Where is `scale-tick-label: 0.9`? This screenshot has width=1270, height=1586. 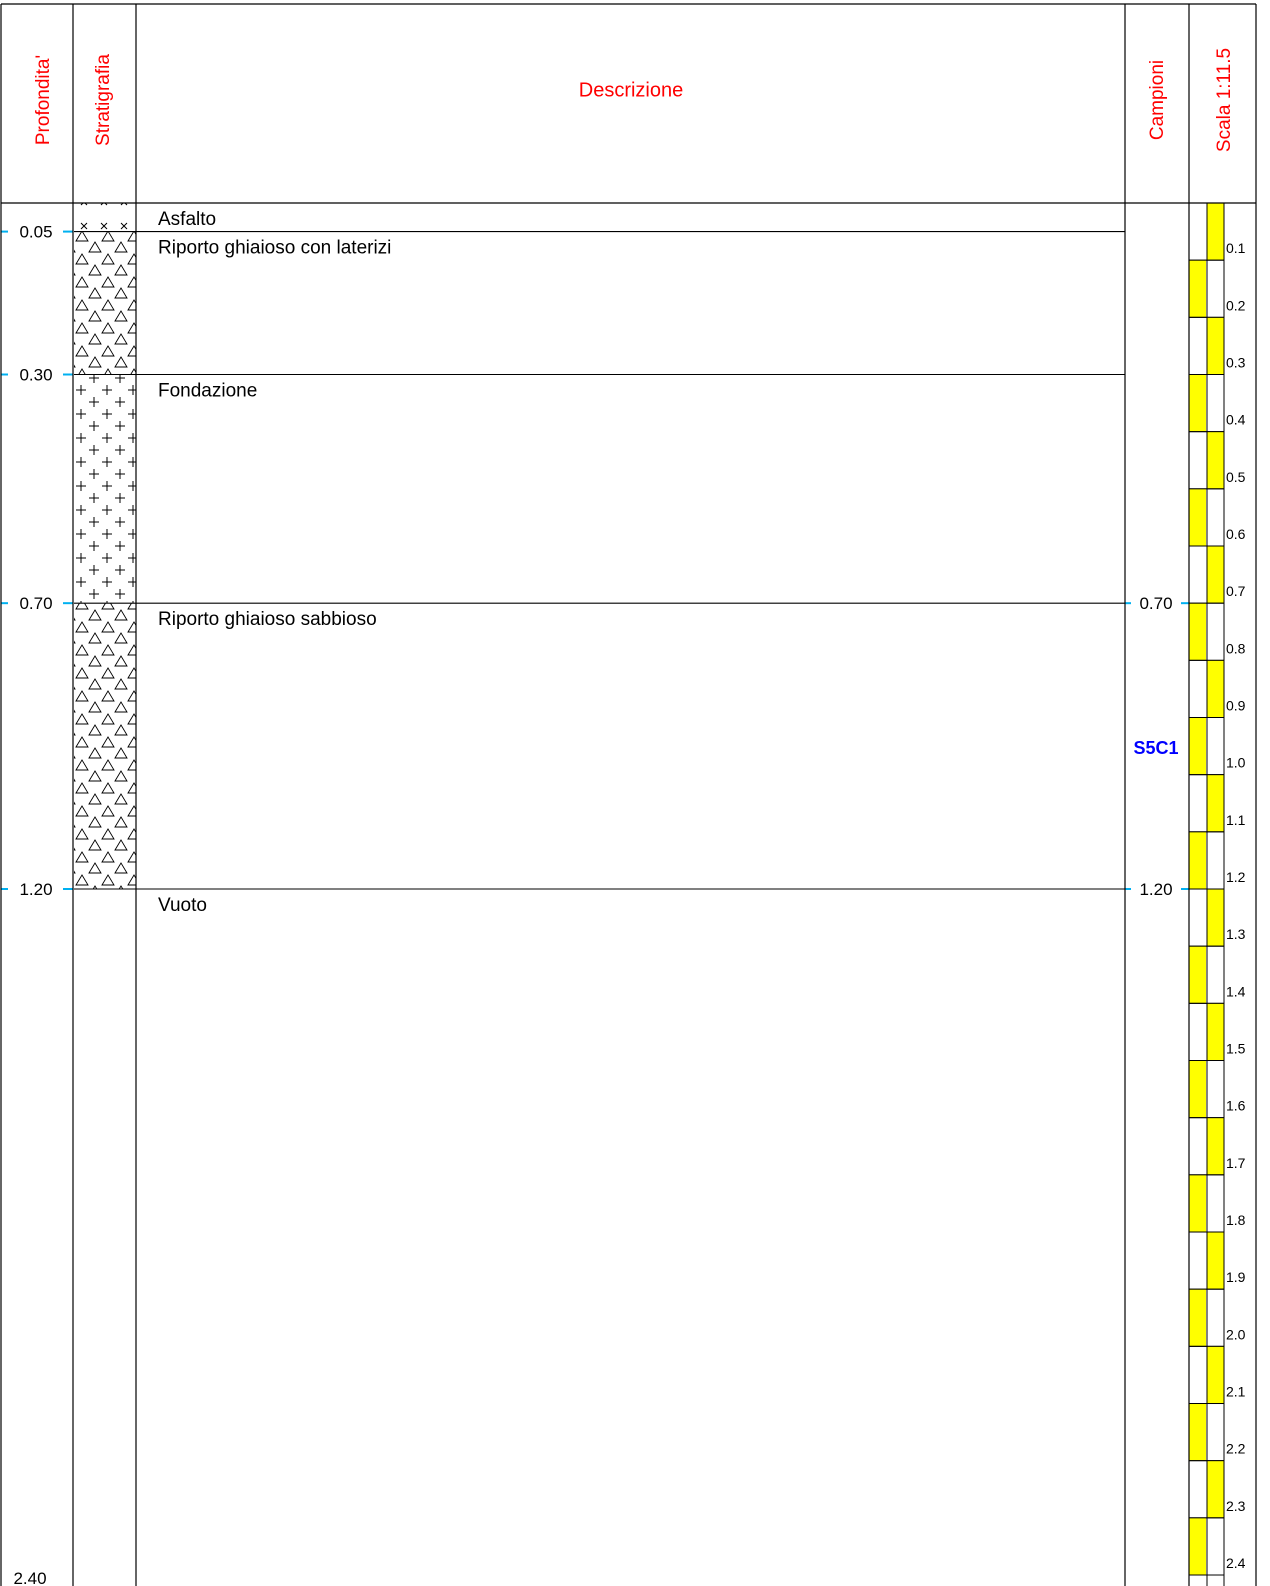 scale-tick-label: 0.9 is located at coordinates (1236, 706).